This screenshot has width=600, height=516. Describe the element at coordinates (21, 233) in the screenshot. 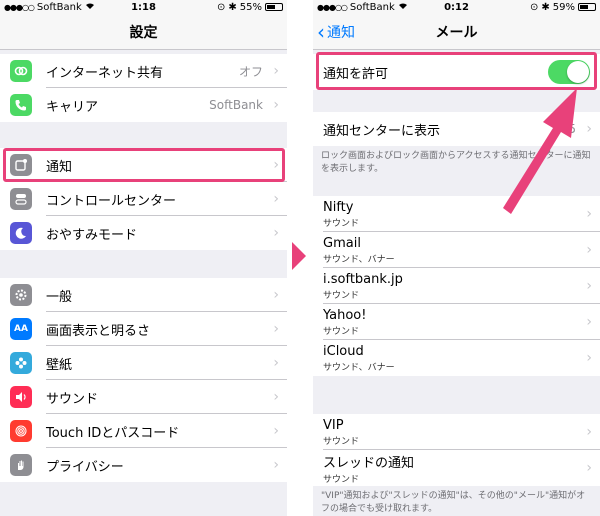

I see `moon-icon` at that location.